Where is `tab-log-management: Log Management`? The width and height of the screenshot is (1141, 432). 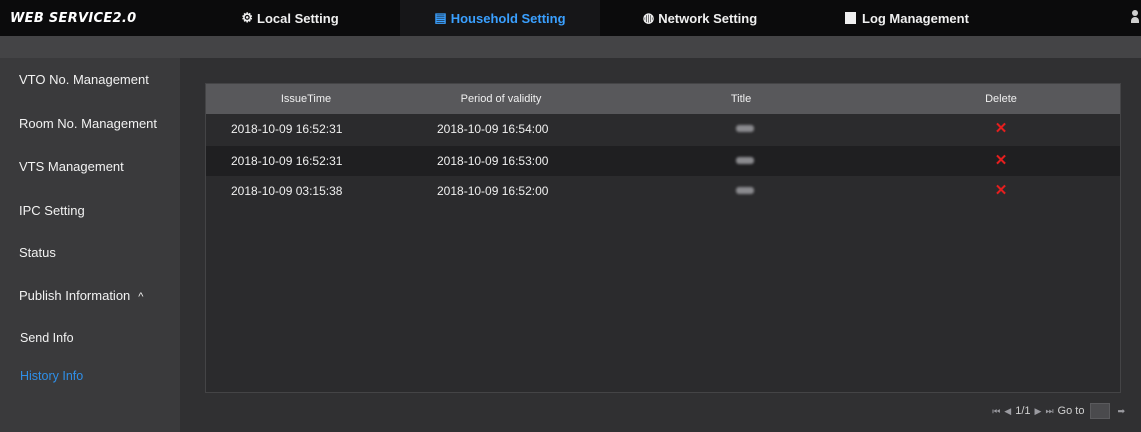
tab-log-management: Log Management is located at coordinates (910, 18).